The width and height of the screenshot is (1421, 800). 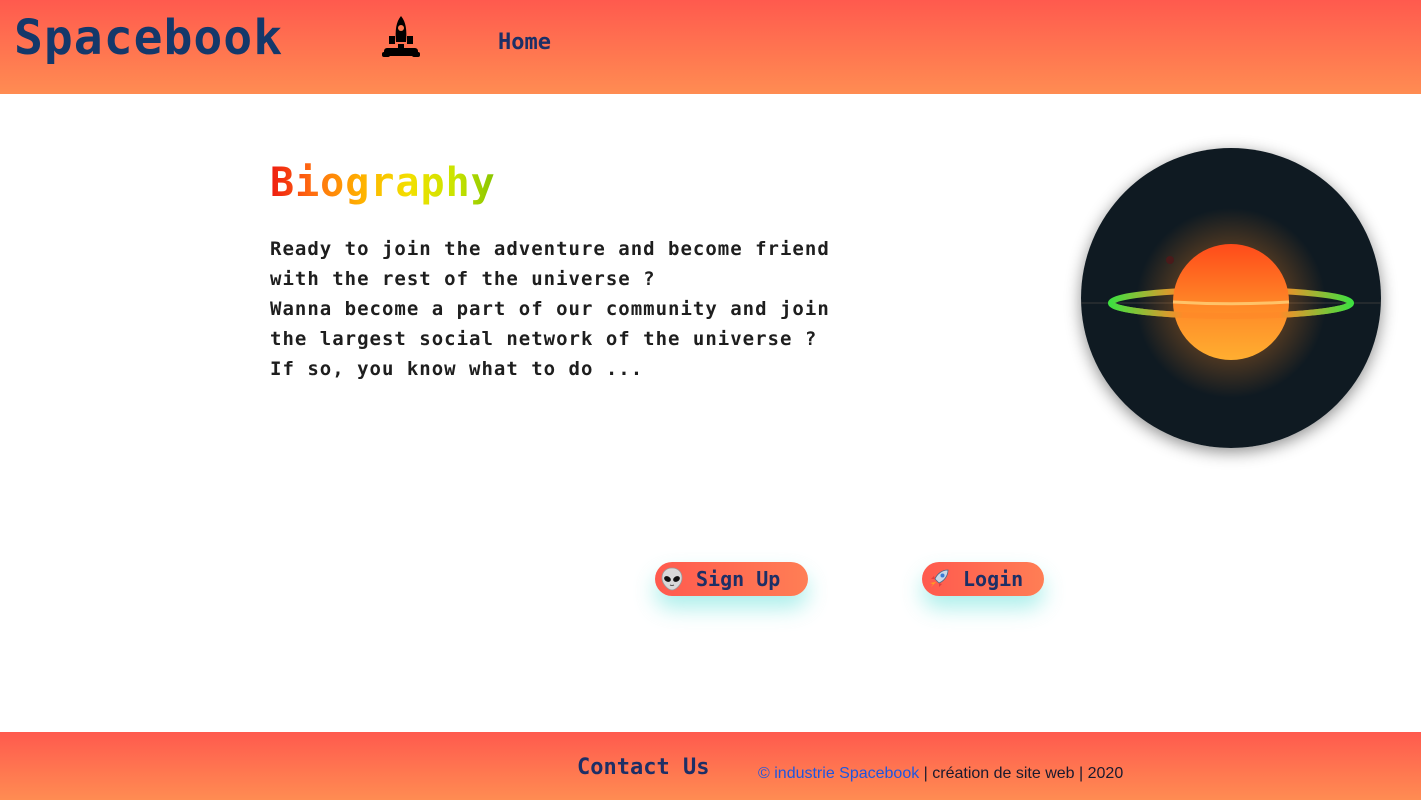 What do you see at coordinates (1021, 773) in the screenshot?
I see `copyright-rest: | création de site web | 2020` at bounding box center [1021, 773].